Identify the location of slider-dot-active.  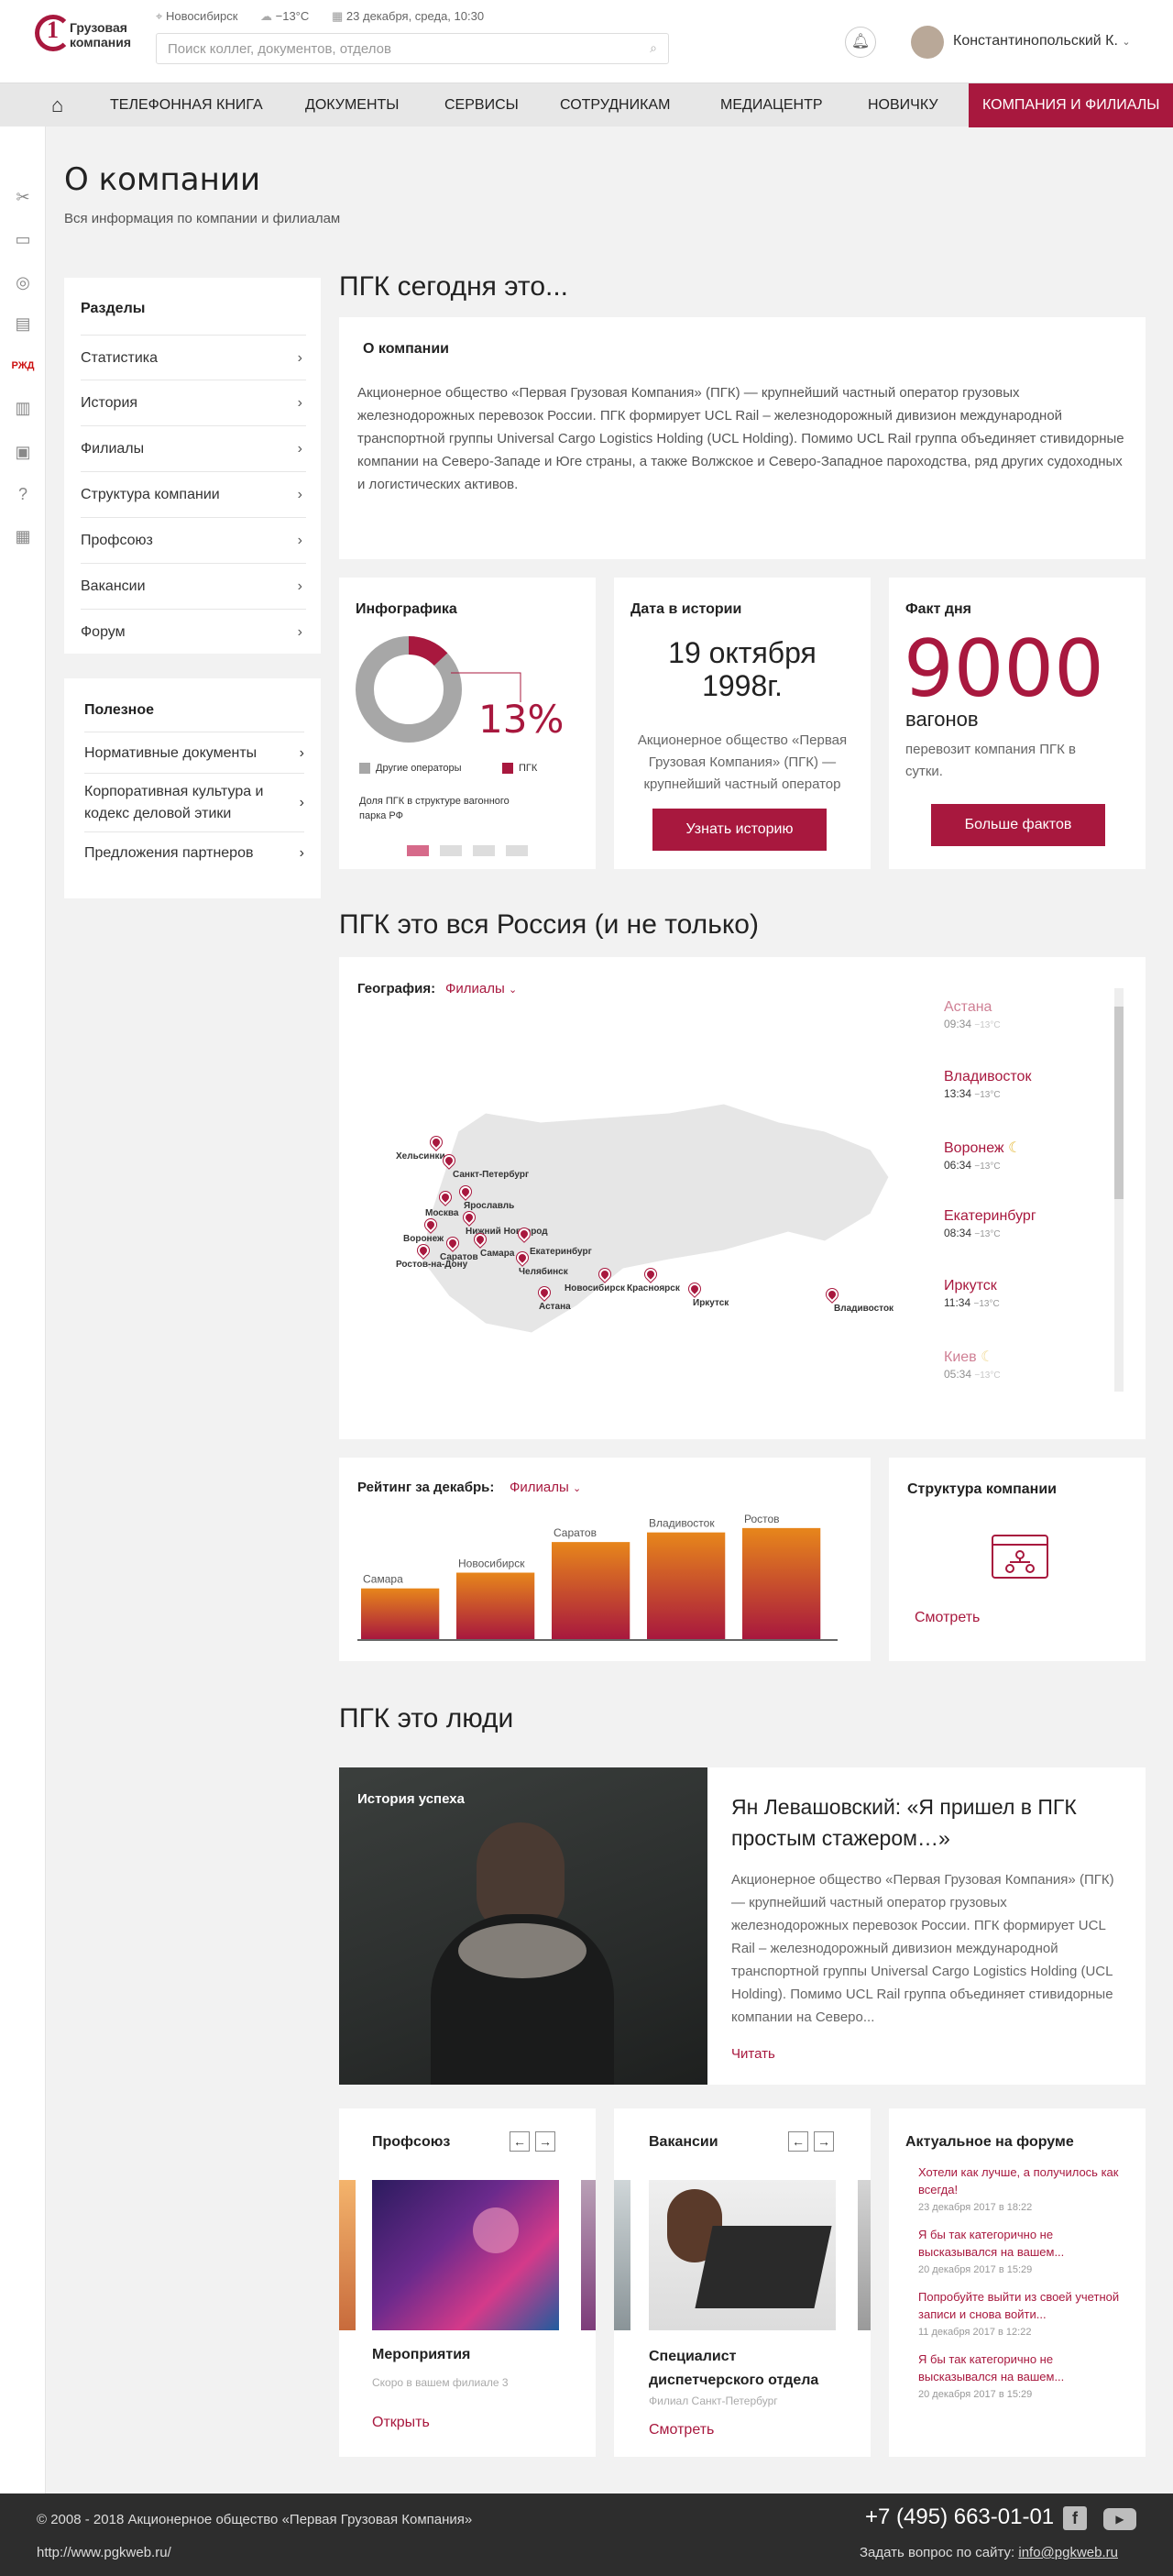
(418, 850).